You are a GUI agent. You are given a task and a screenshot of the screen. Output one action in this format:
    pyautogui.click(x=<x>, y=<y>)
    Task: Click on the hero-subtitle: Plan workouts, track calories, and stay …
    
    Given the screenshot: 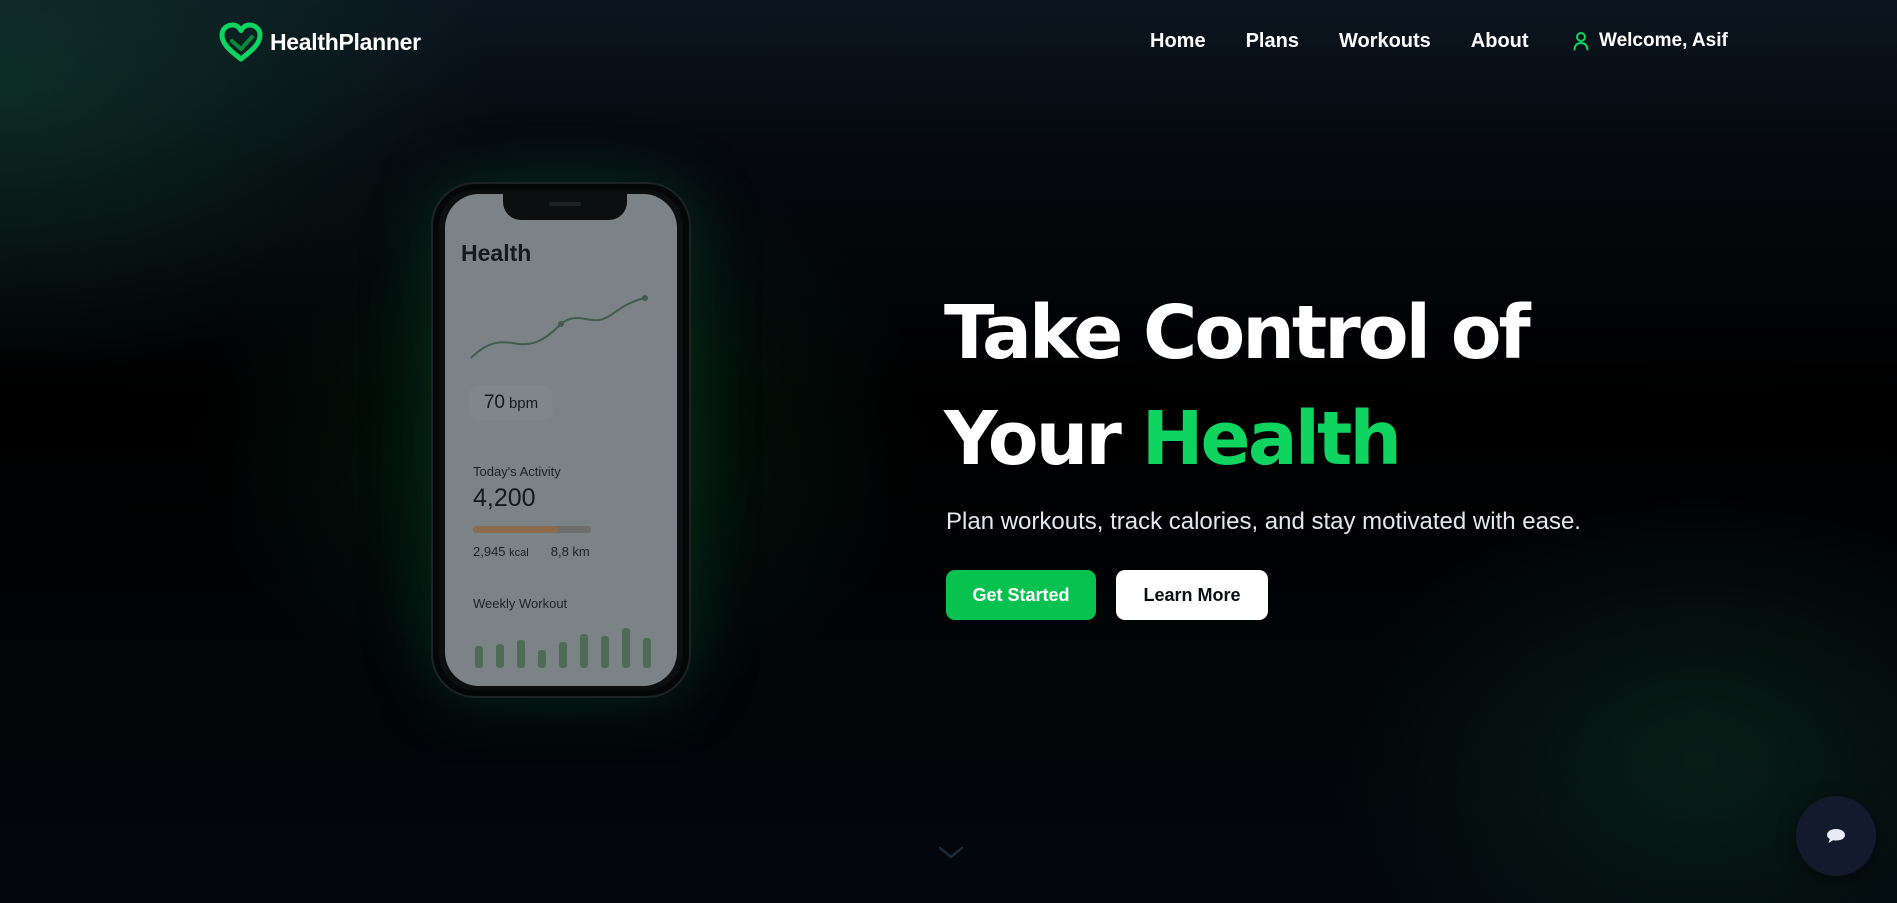 What is the action you would take?
    pyautogui.click(x=1263, y=521)
    